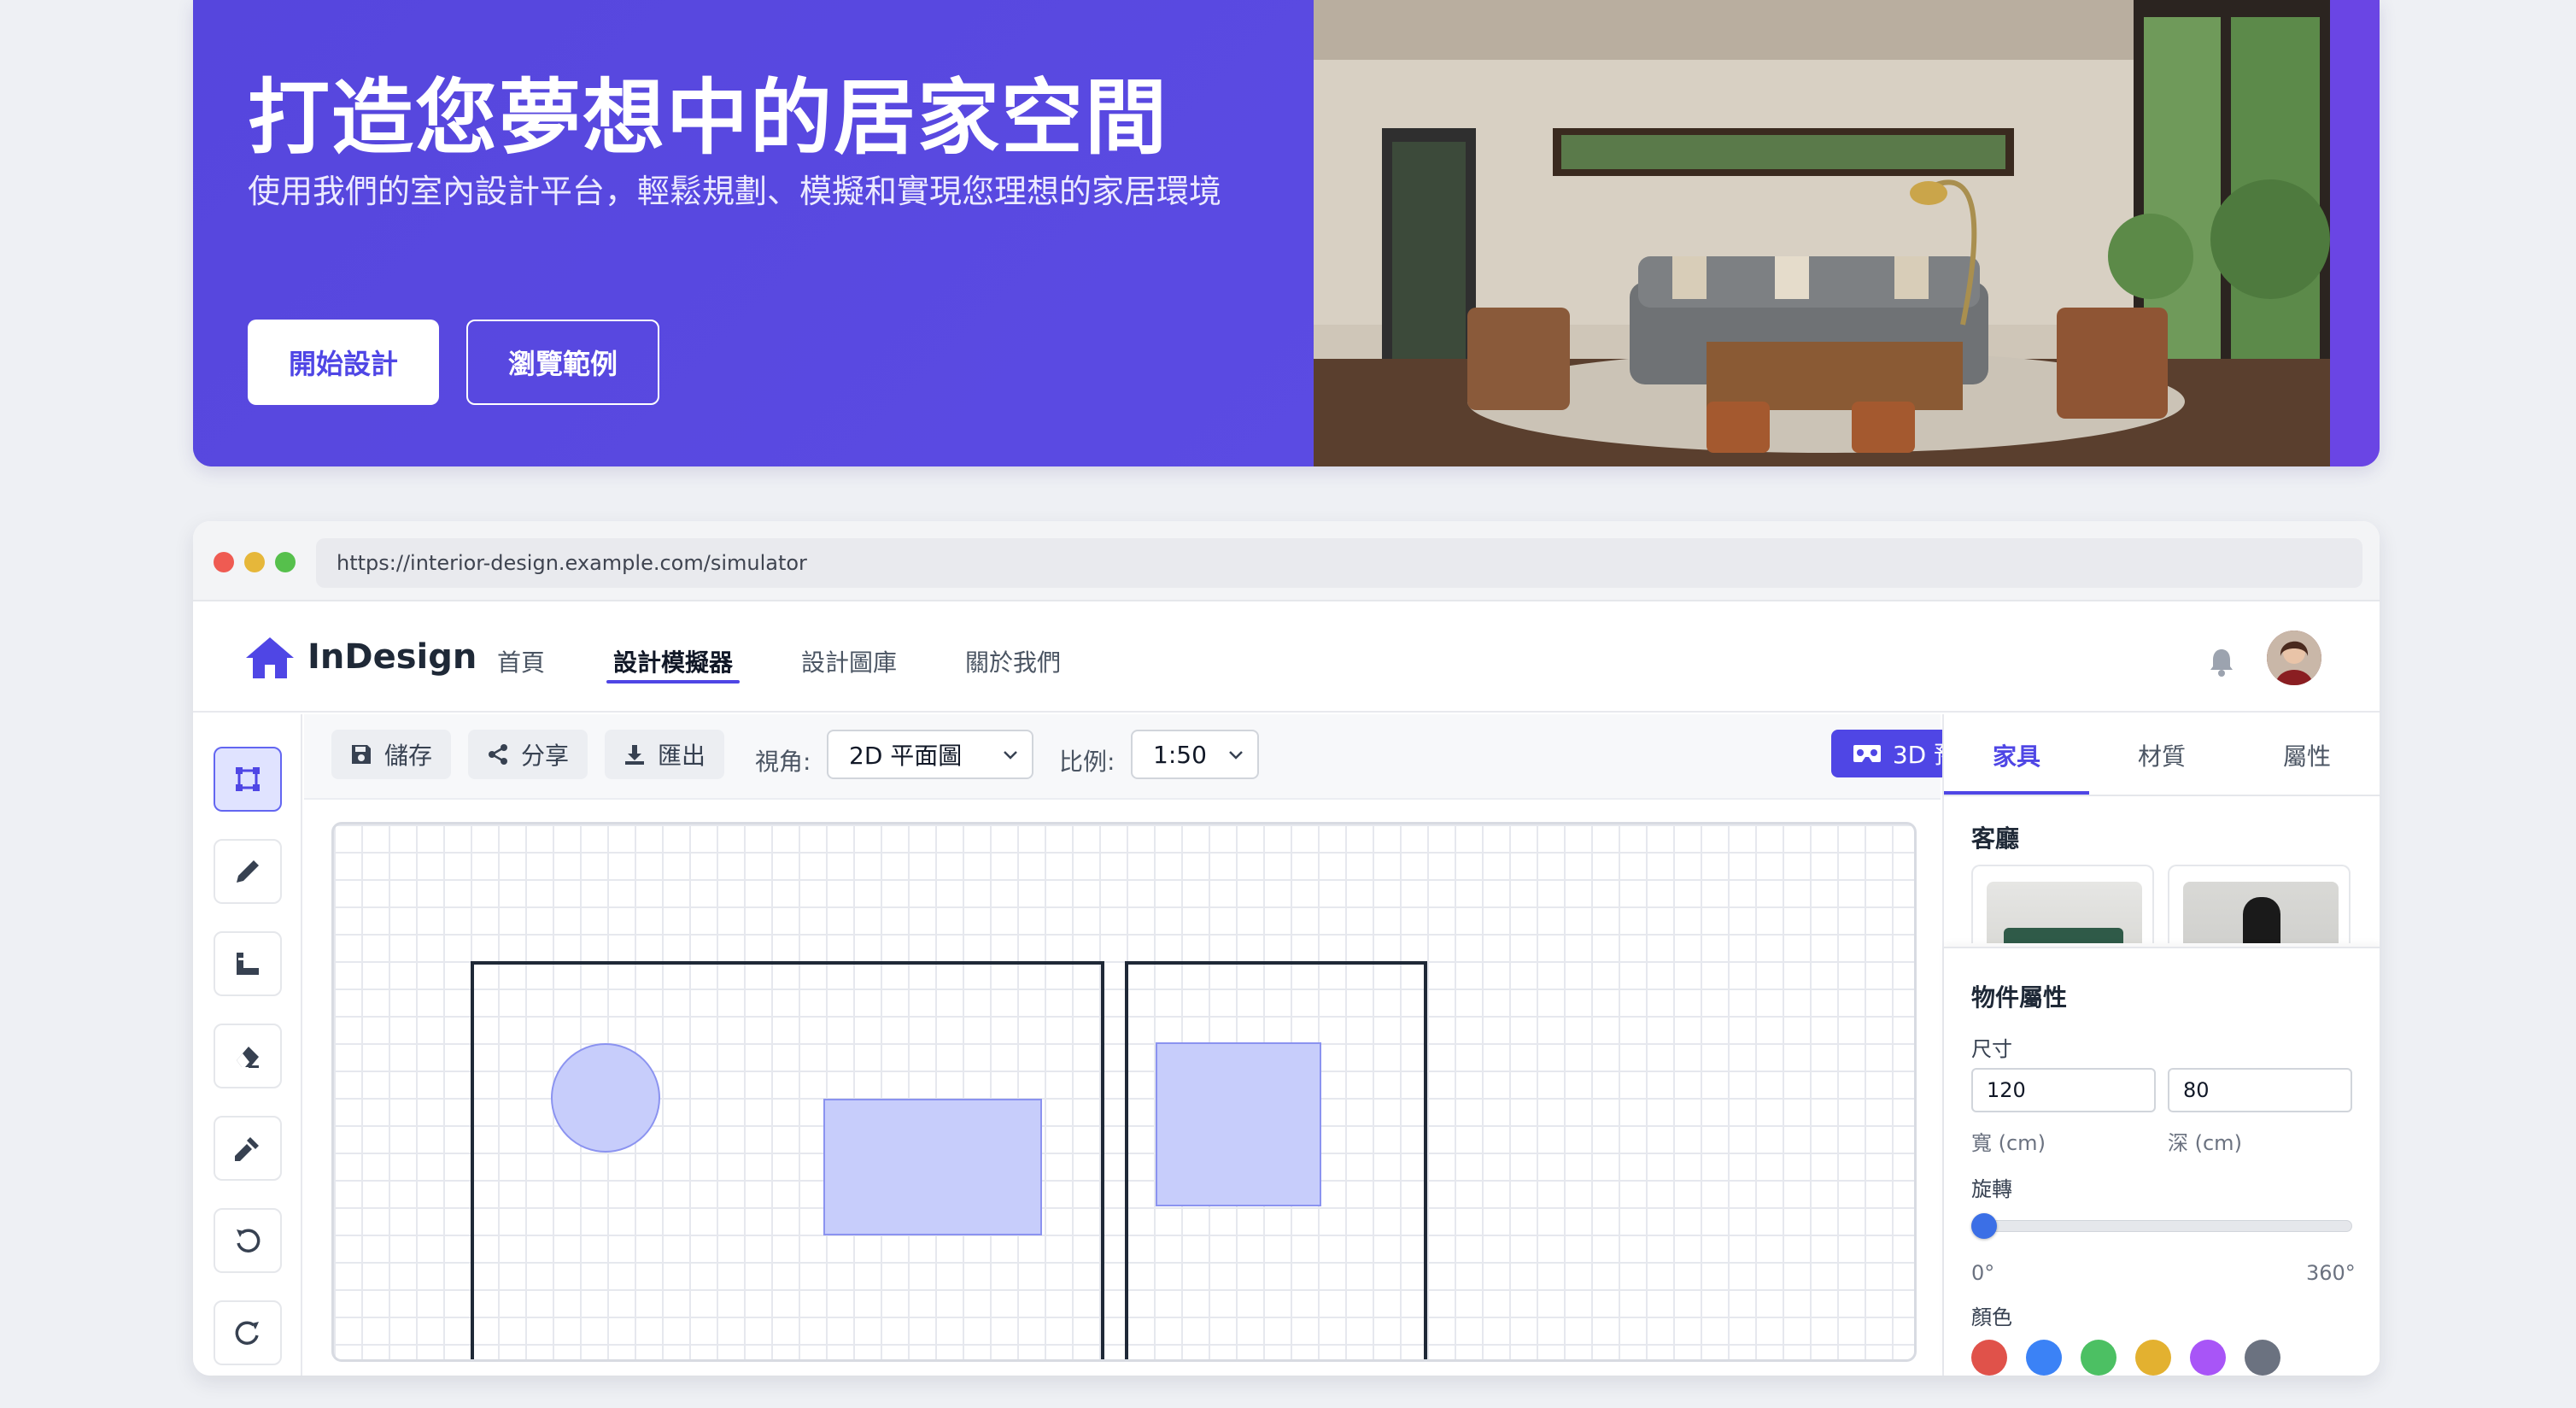  I want to click on select-icon, so click(248, 779).